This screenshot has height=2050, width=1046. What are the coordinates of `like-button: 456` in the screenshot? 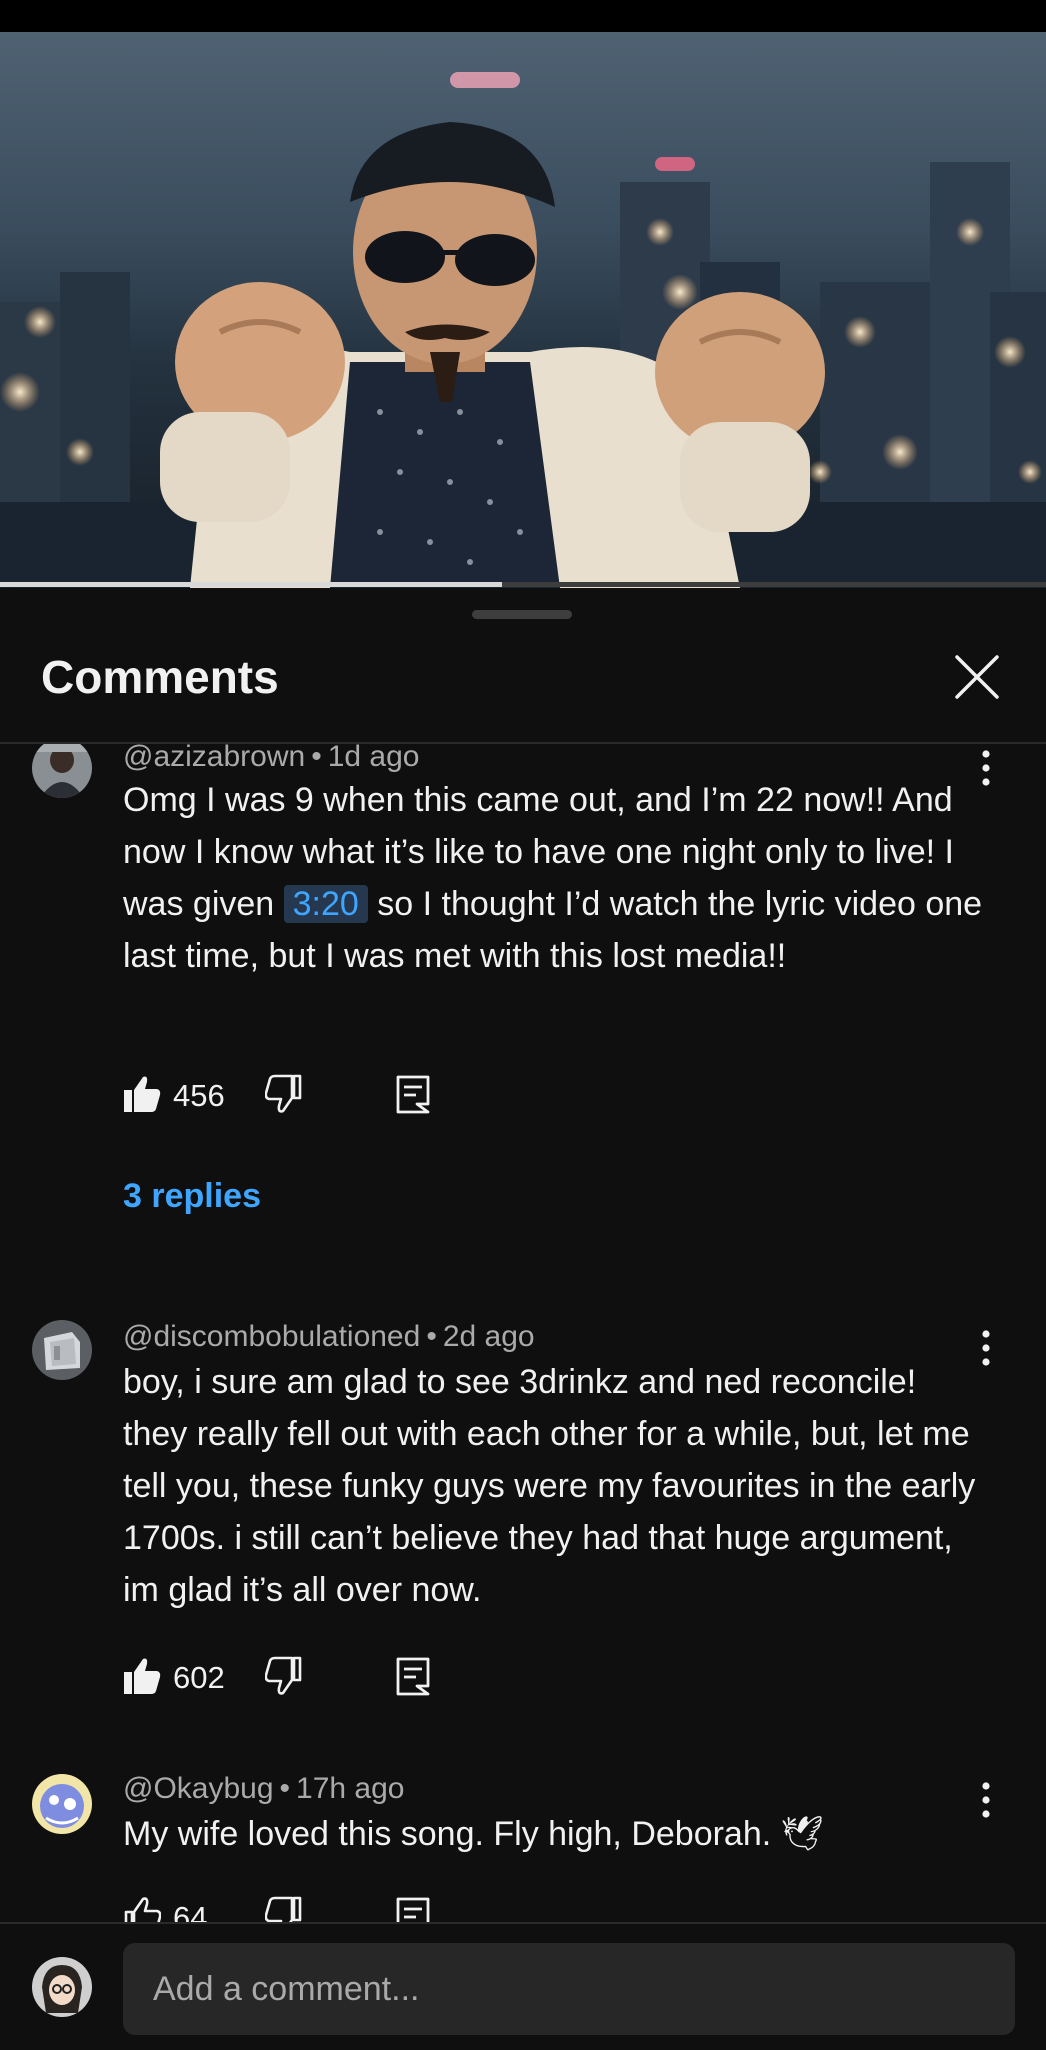 It's located at (174, 1096).